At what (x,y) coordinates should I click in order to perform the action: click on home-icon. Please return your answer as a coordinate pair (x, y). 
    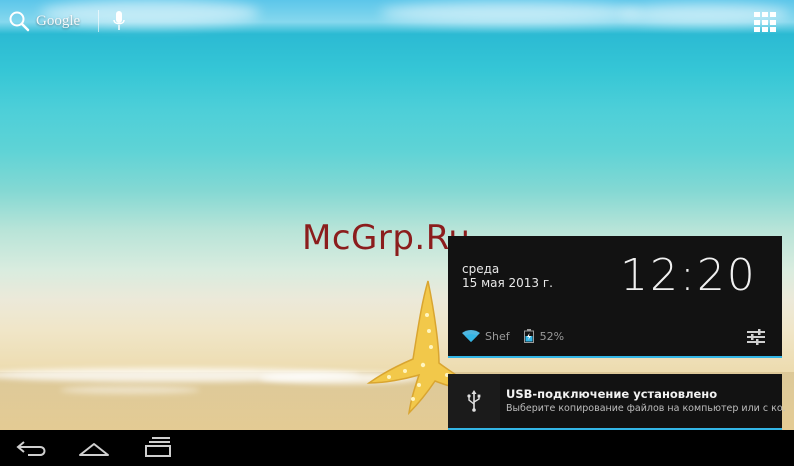
    Looking at the image, I should click on (94, 448).